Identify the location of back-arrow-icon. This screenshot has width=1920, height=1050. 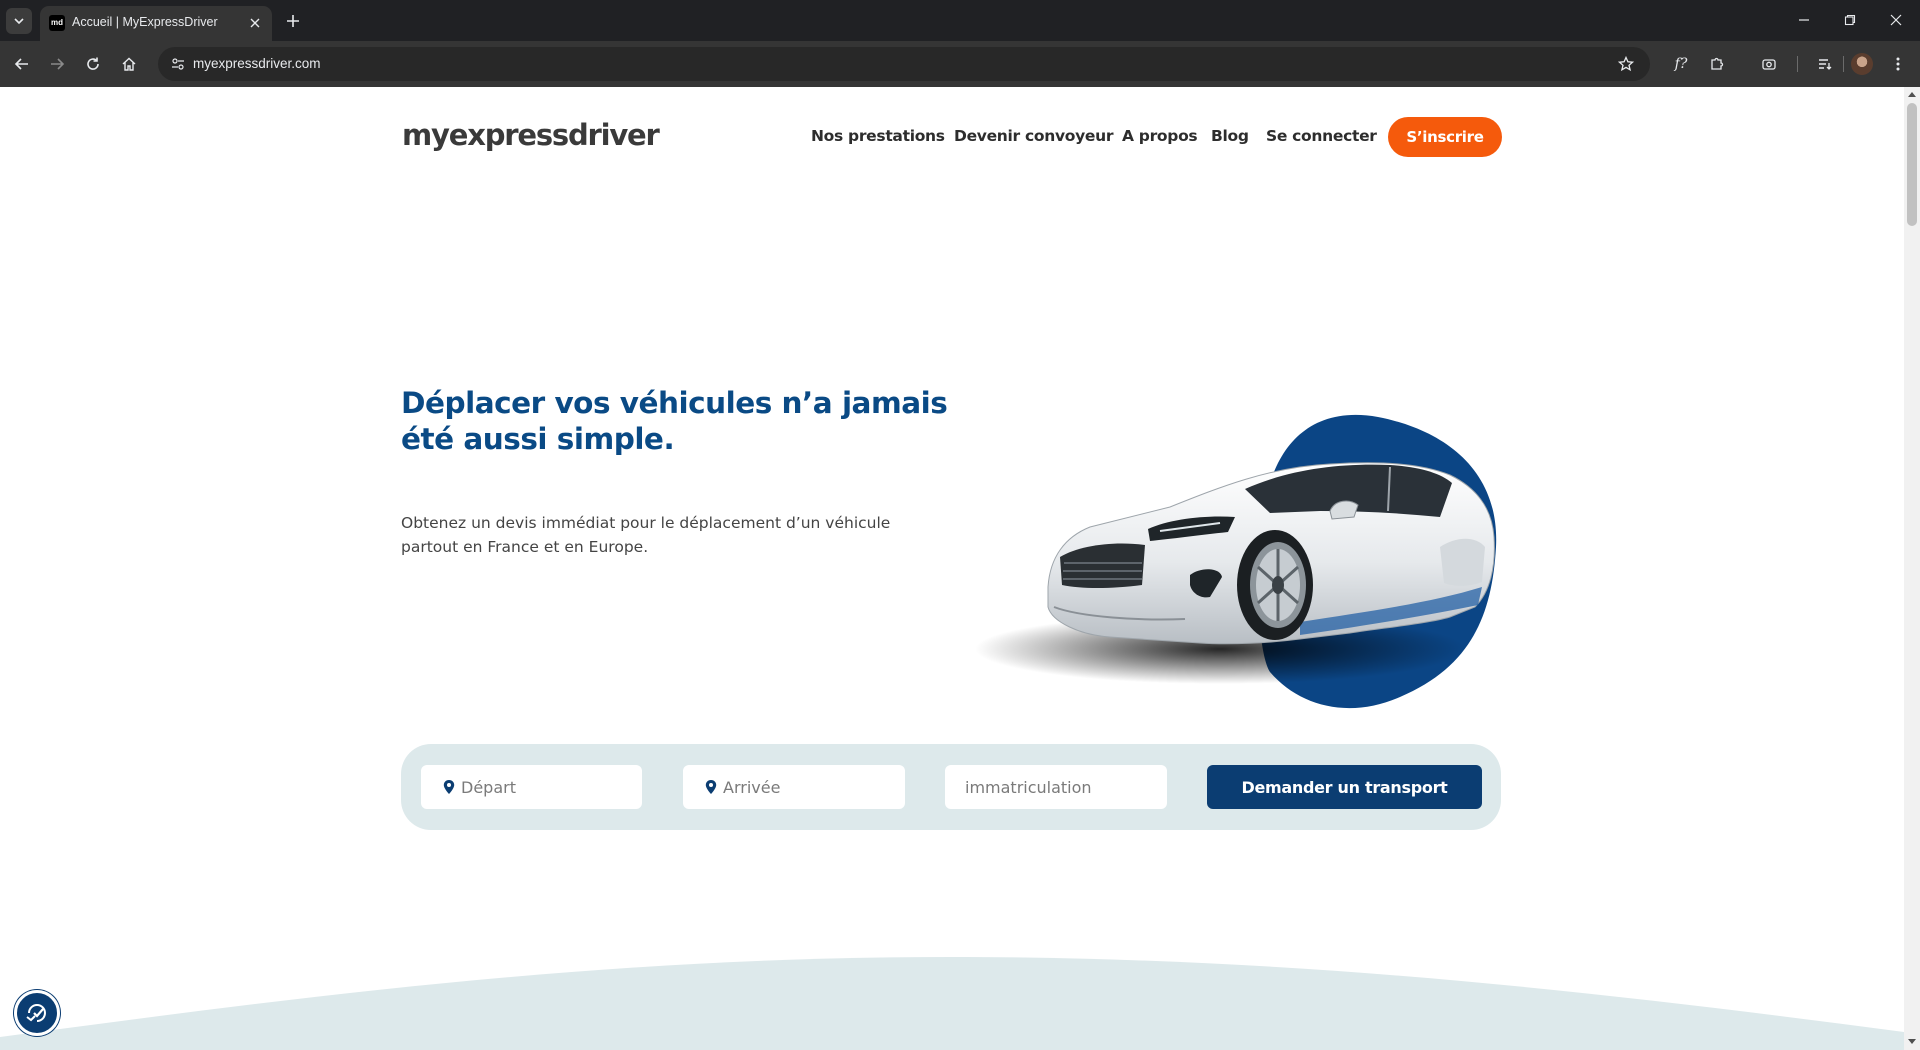
(21, 64).